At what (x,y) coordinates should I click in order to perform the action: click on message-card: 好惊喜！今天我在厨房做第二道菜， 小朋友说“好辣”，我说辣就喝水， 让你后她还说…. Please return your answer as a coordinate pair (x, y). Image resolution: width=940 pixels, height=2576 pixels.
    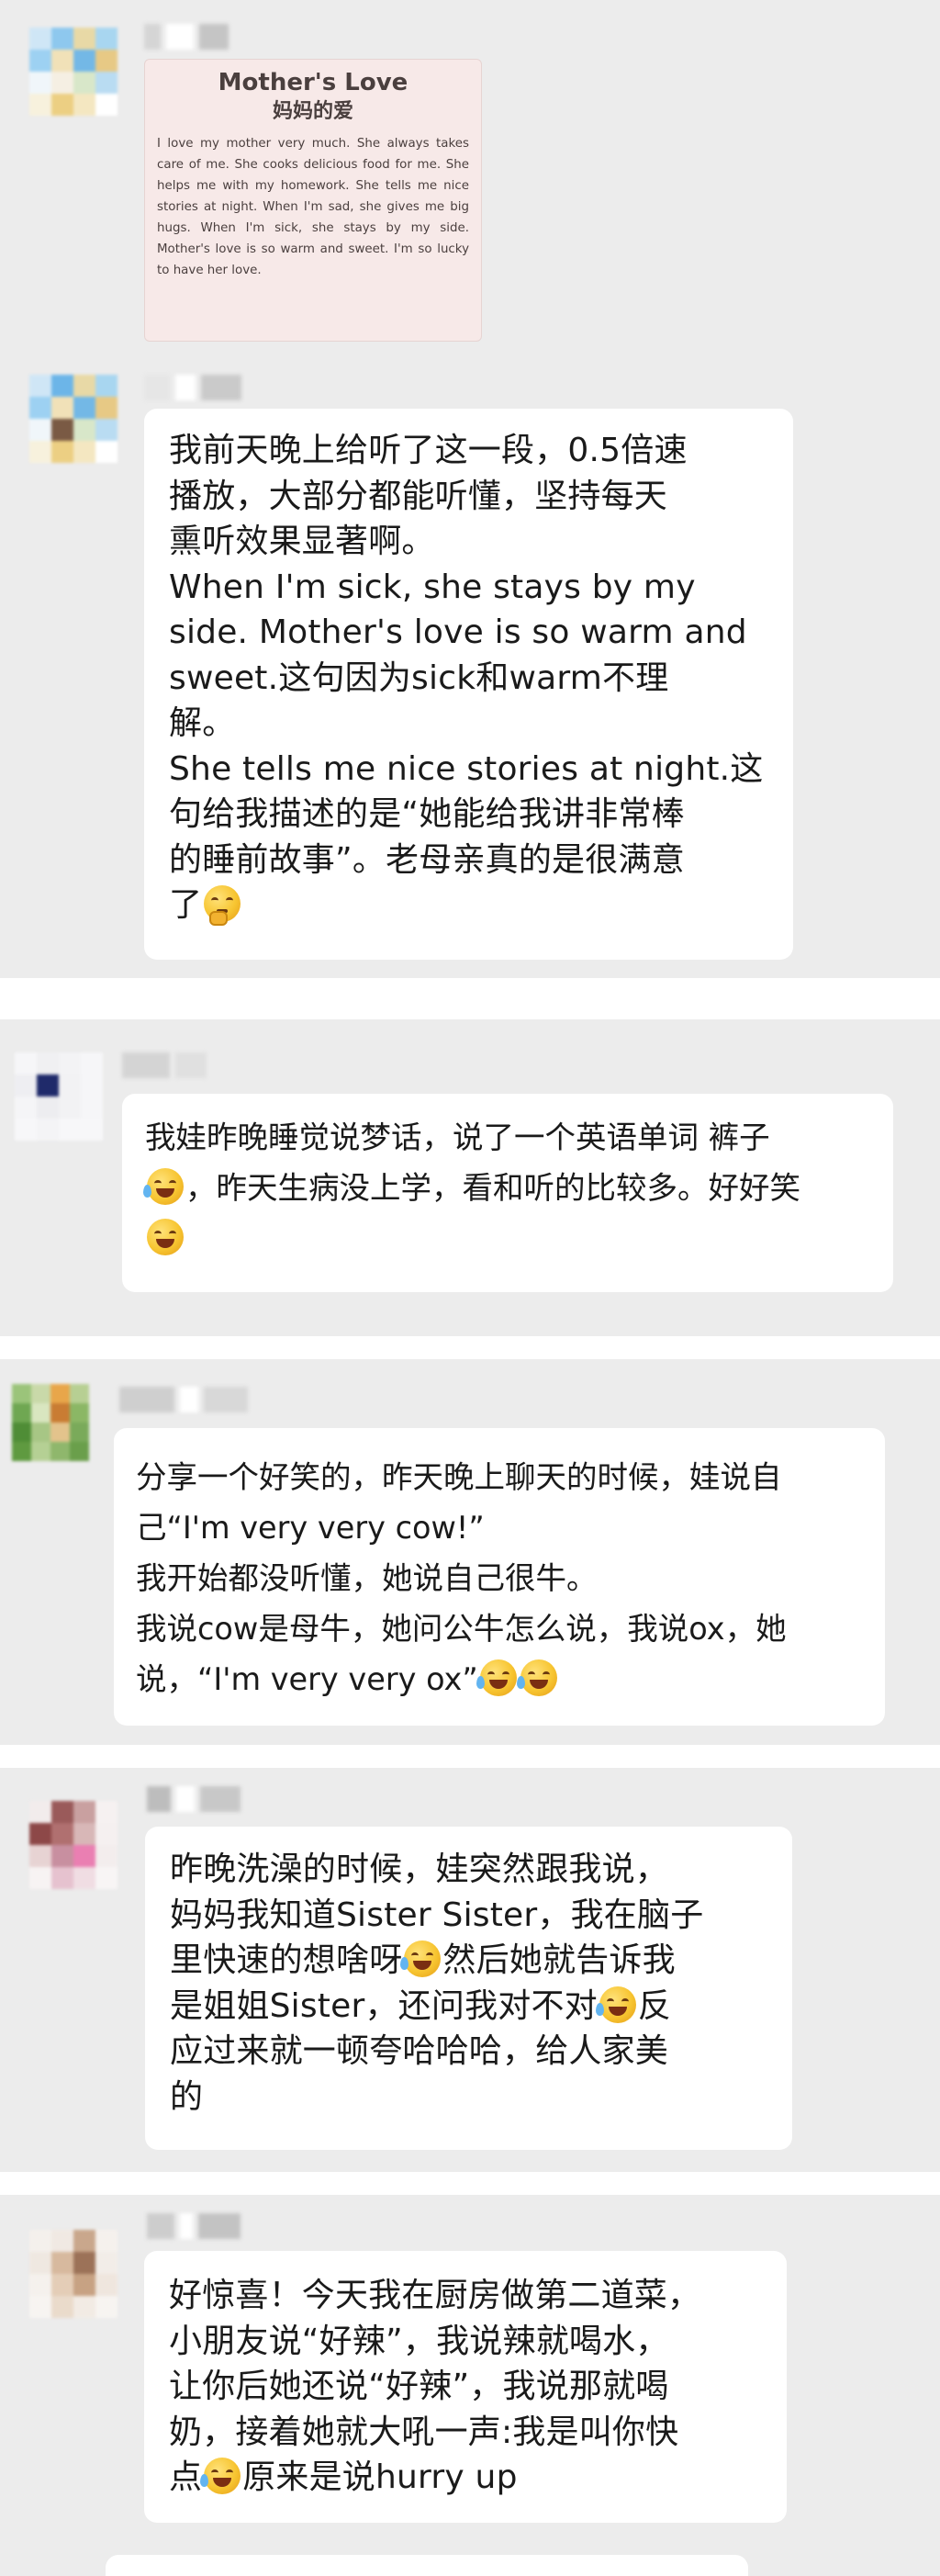
    Looking at the image, I should click on (470, 2385).